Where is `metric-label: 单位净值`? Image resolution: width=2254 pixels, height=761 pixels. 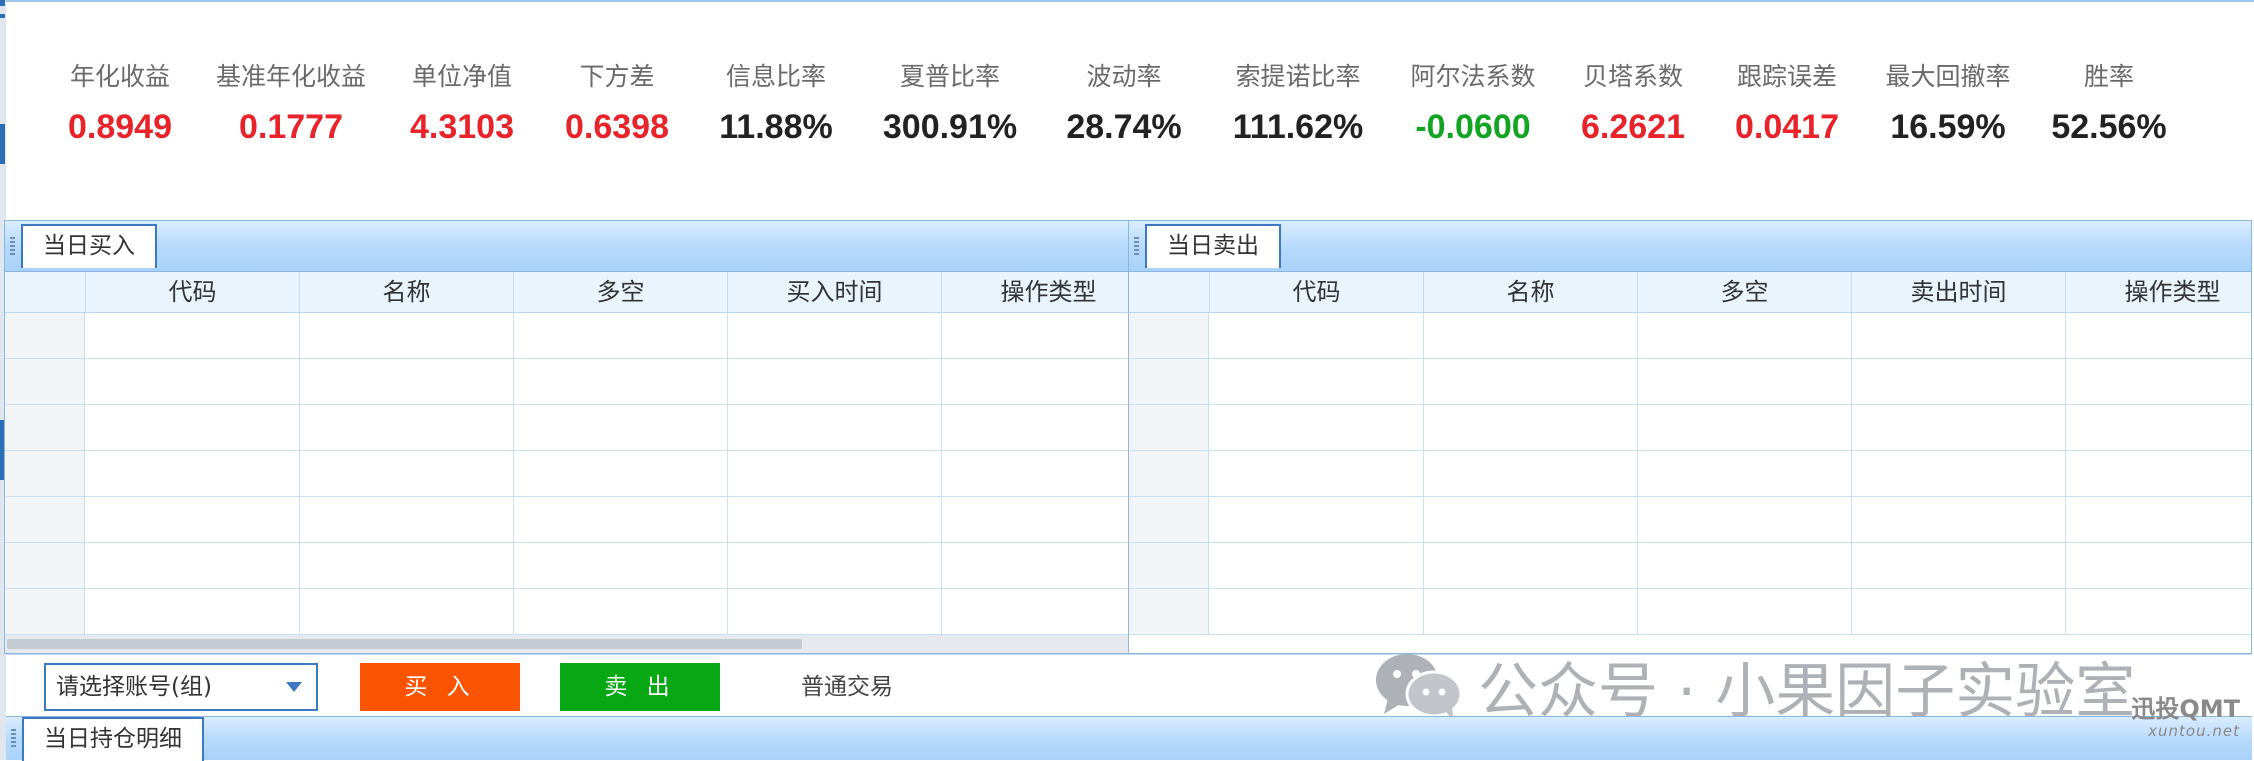
metric-label: 单位净值 is located at coordinates (461, 76).